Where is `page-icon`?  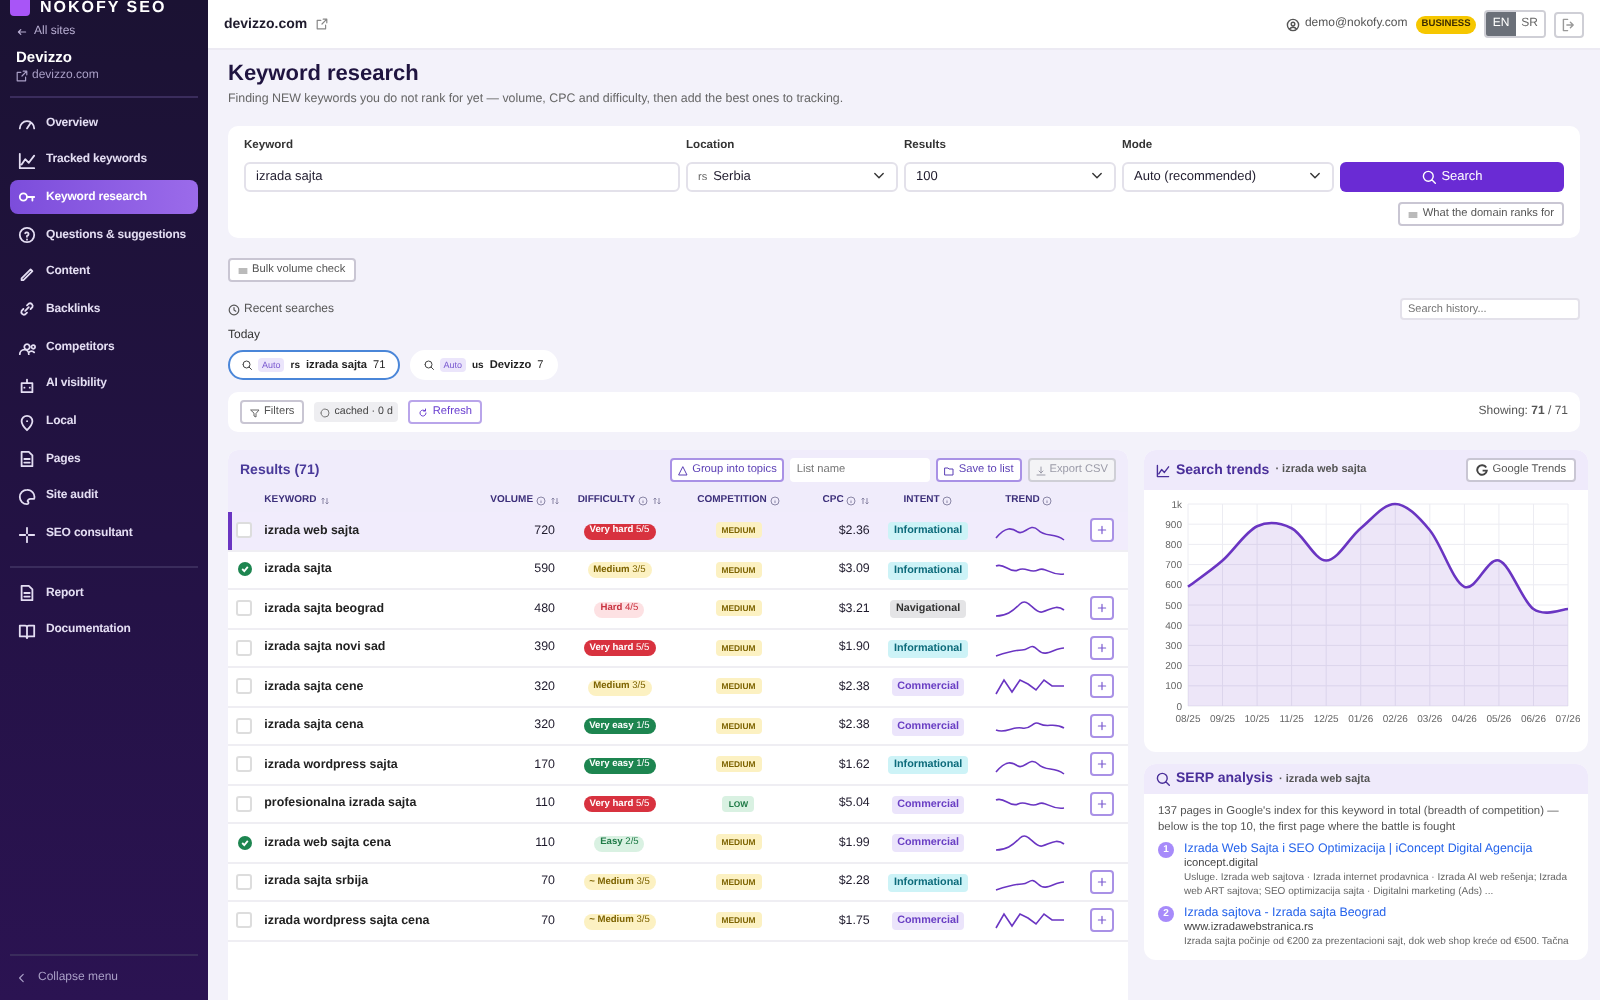 page-icon is located at coordinates (27, 459).